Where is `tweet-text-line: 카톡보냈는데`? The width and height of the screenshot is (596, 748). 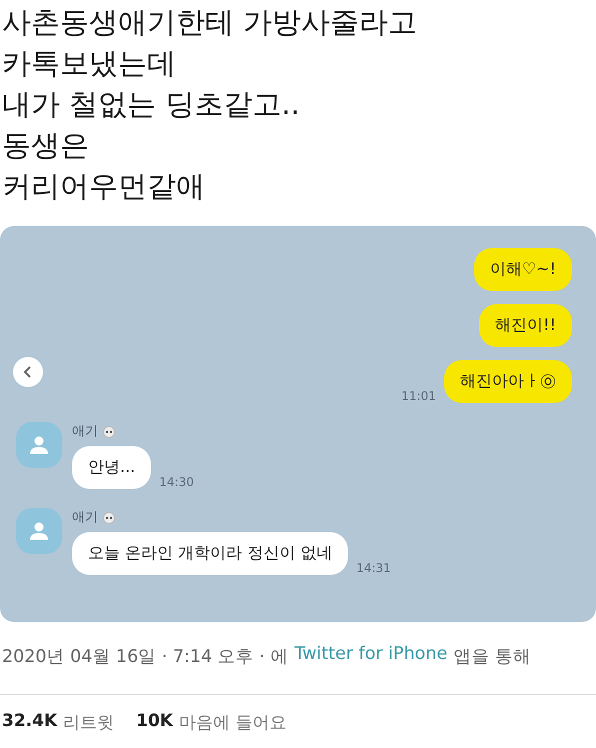
tweet-text-line: 카톡보냈는데 is located at coordinates (89, 63).